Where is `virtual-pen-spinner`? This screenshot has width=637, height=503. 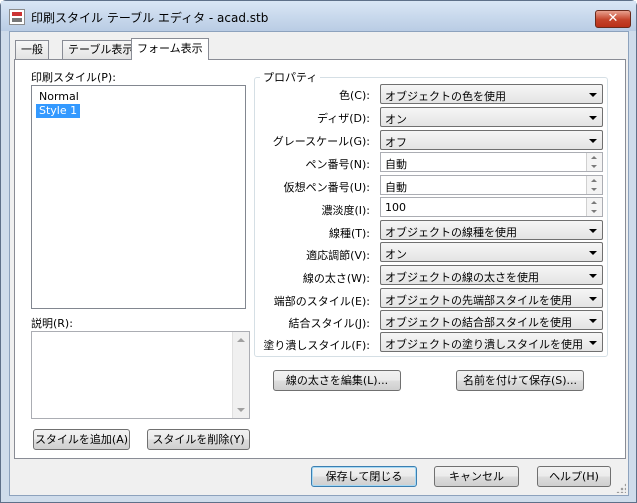 virtual-pen-spinner is located at coordinates (594, 185).